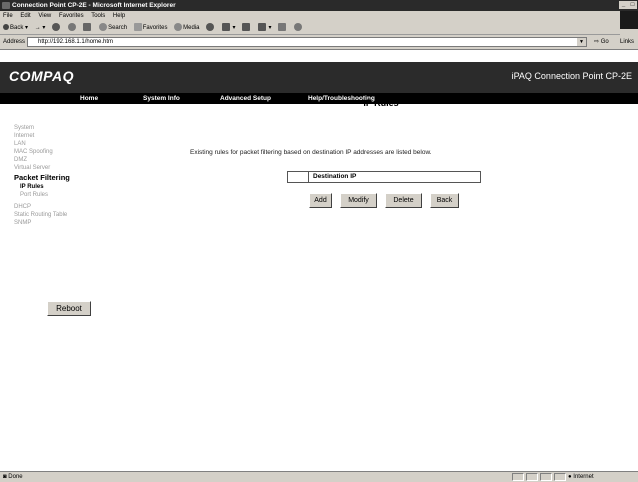 The height and width of the screenshot is (482, 638). I want to click on back-label: Back, so click(17, 28).